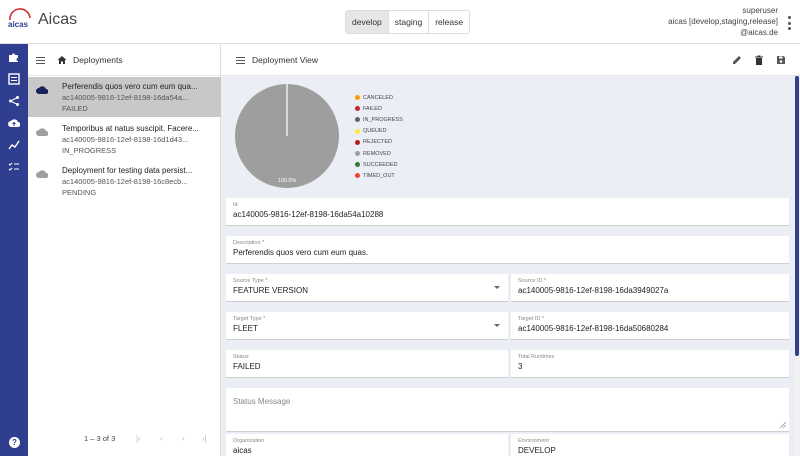  I want to click on chart-icon, so click(14, 145).